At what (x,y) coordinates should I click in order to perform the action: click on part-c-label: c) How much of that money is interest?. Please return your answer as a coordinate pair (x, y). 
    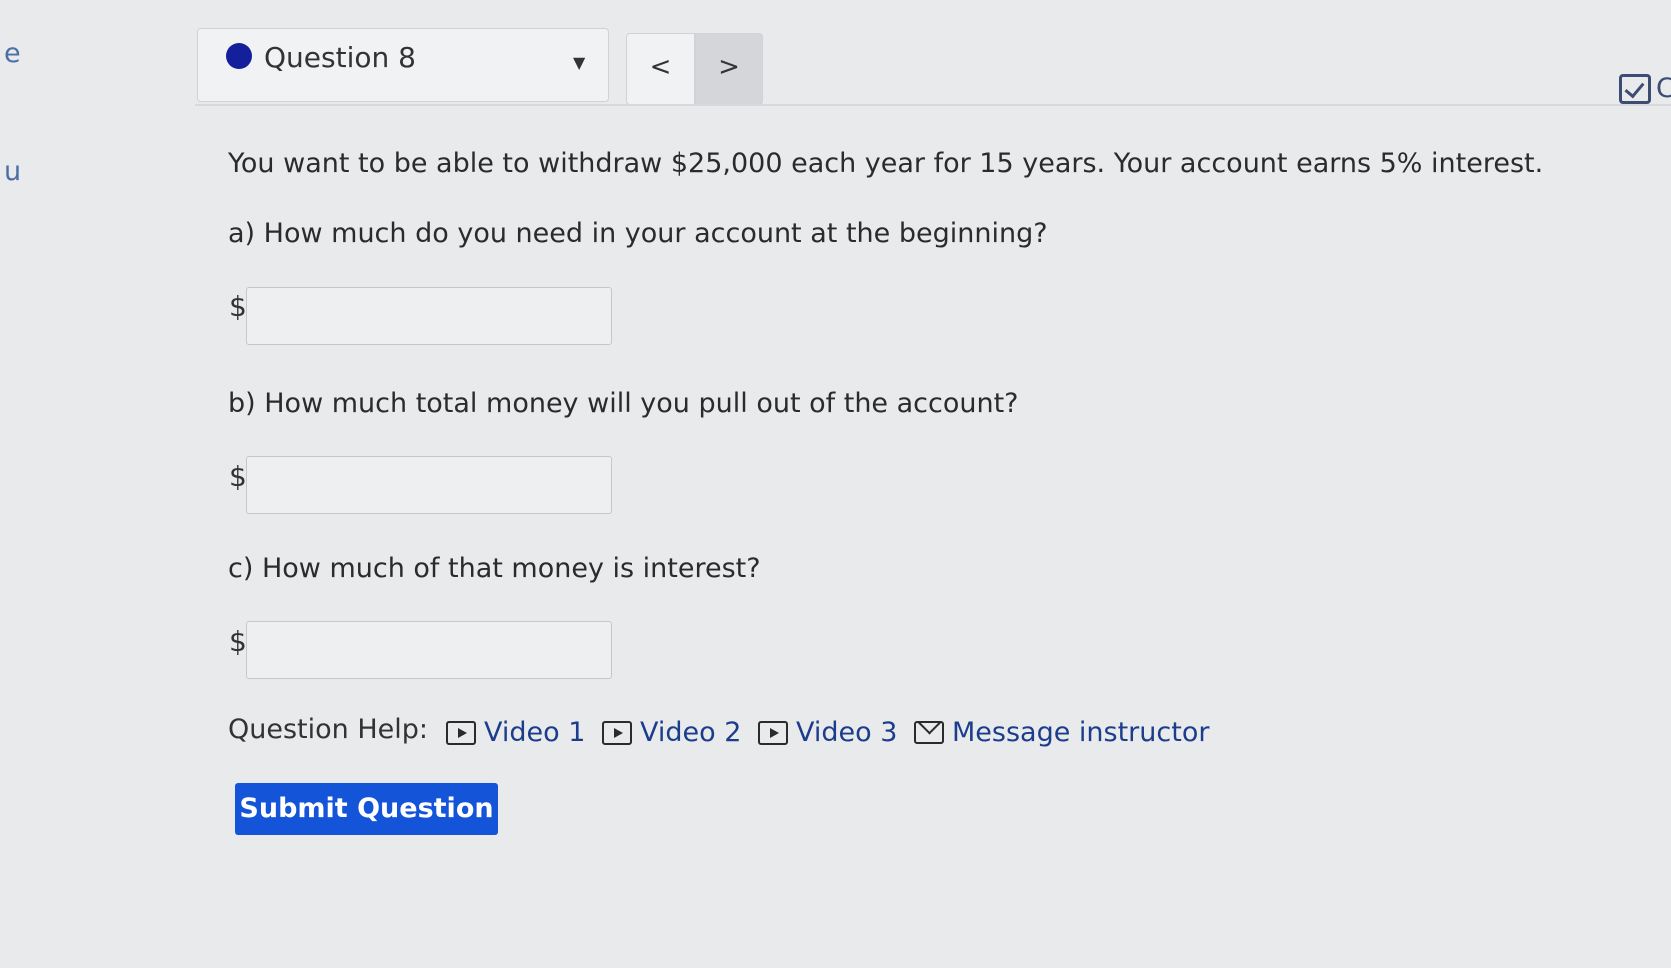
    Looking at the image, I should click on (494, 568).